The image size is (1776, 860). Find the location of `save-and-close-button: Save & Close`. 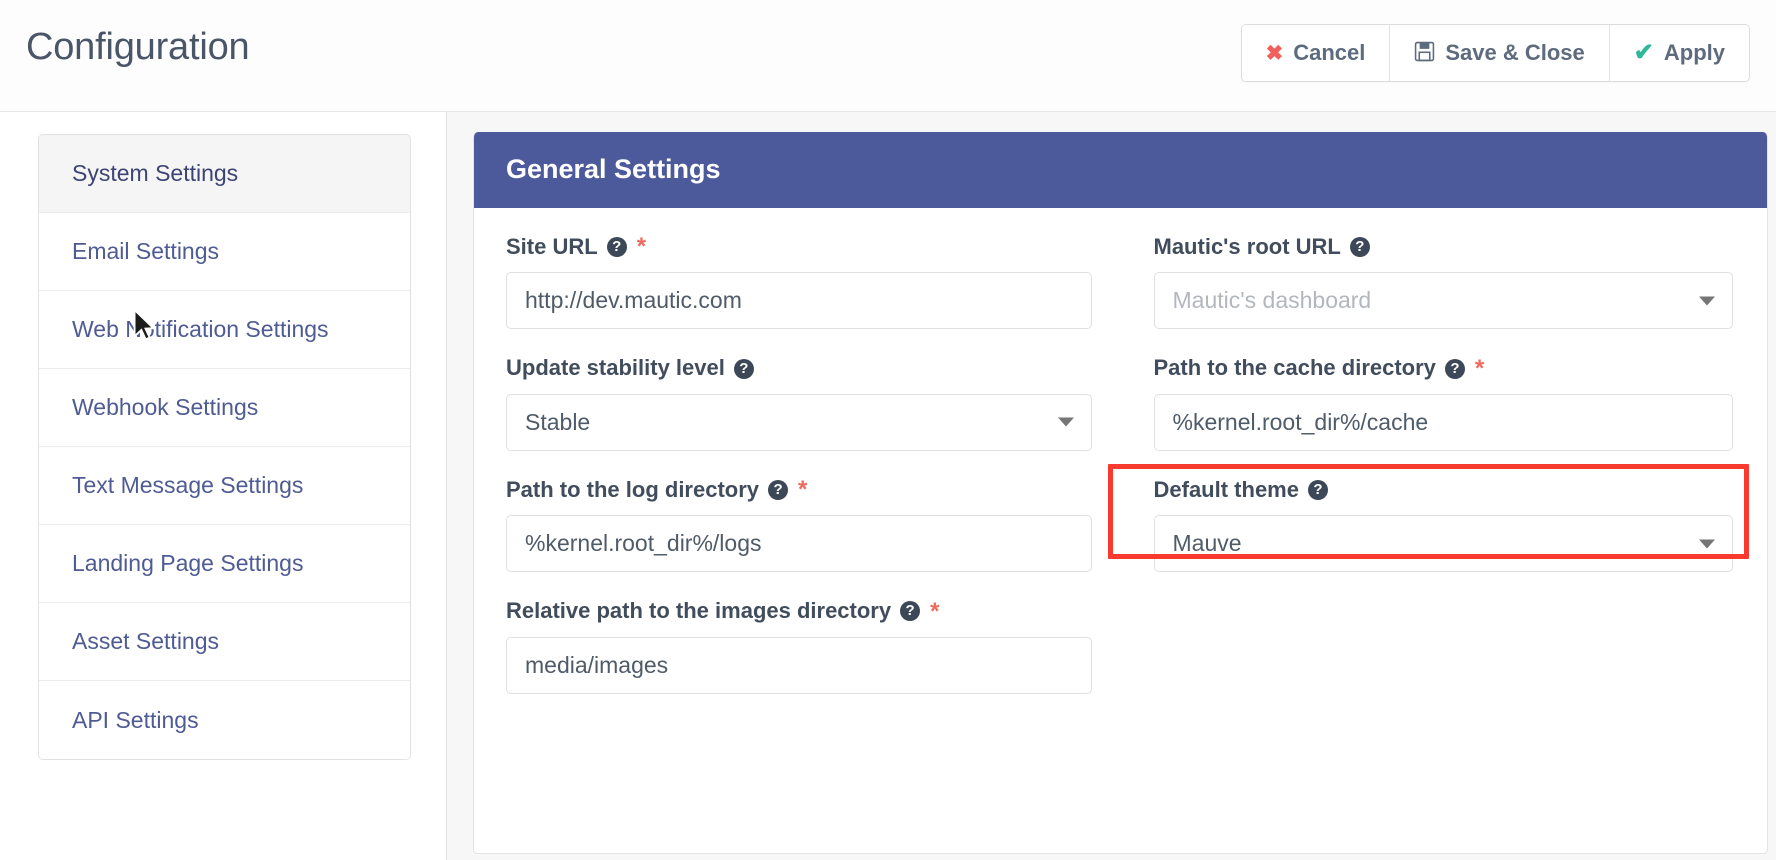

save-and-close-button: Save & Close is located at coordinates (1500, 53).